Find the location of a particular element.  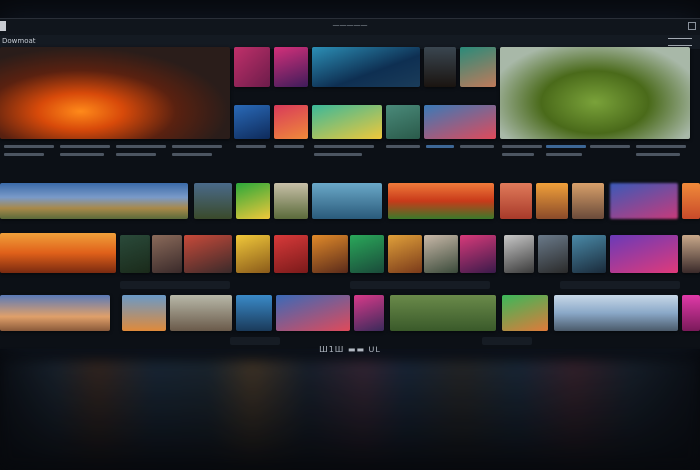

status-text: Ш1Ш ▬▬ ᑌᒪ is located at coordinates (350, 349).